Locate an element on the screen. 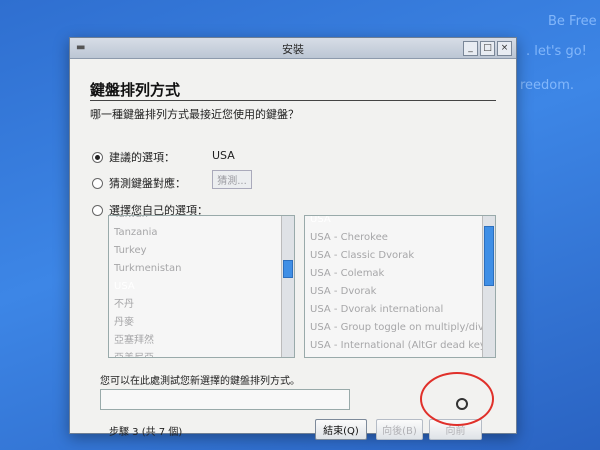 The width and height of the screenshot is (600, 450). window-titlebar: ▬ 安裝 _ □ × is located at coordinates (293, 48).